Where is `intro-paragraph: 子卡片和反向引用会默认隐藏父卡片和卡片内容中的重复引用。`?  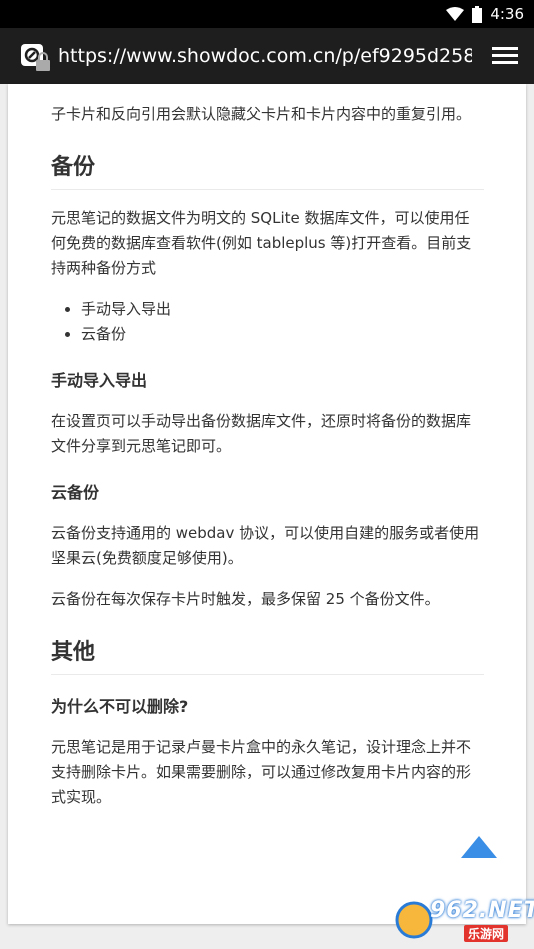 intro-paragraph: 子卡片和反向引用会默认隐藏父卡片和卡片内容中的重复引用。 is located at coordinates (261, 114).